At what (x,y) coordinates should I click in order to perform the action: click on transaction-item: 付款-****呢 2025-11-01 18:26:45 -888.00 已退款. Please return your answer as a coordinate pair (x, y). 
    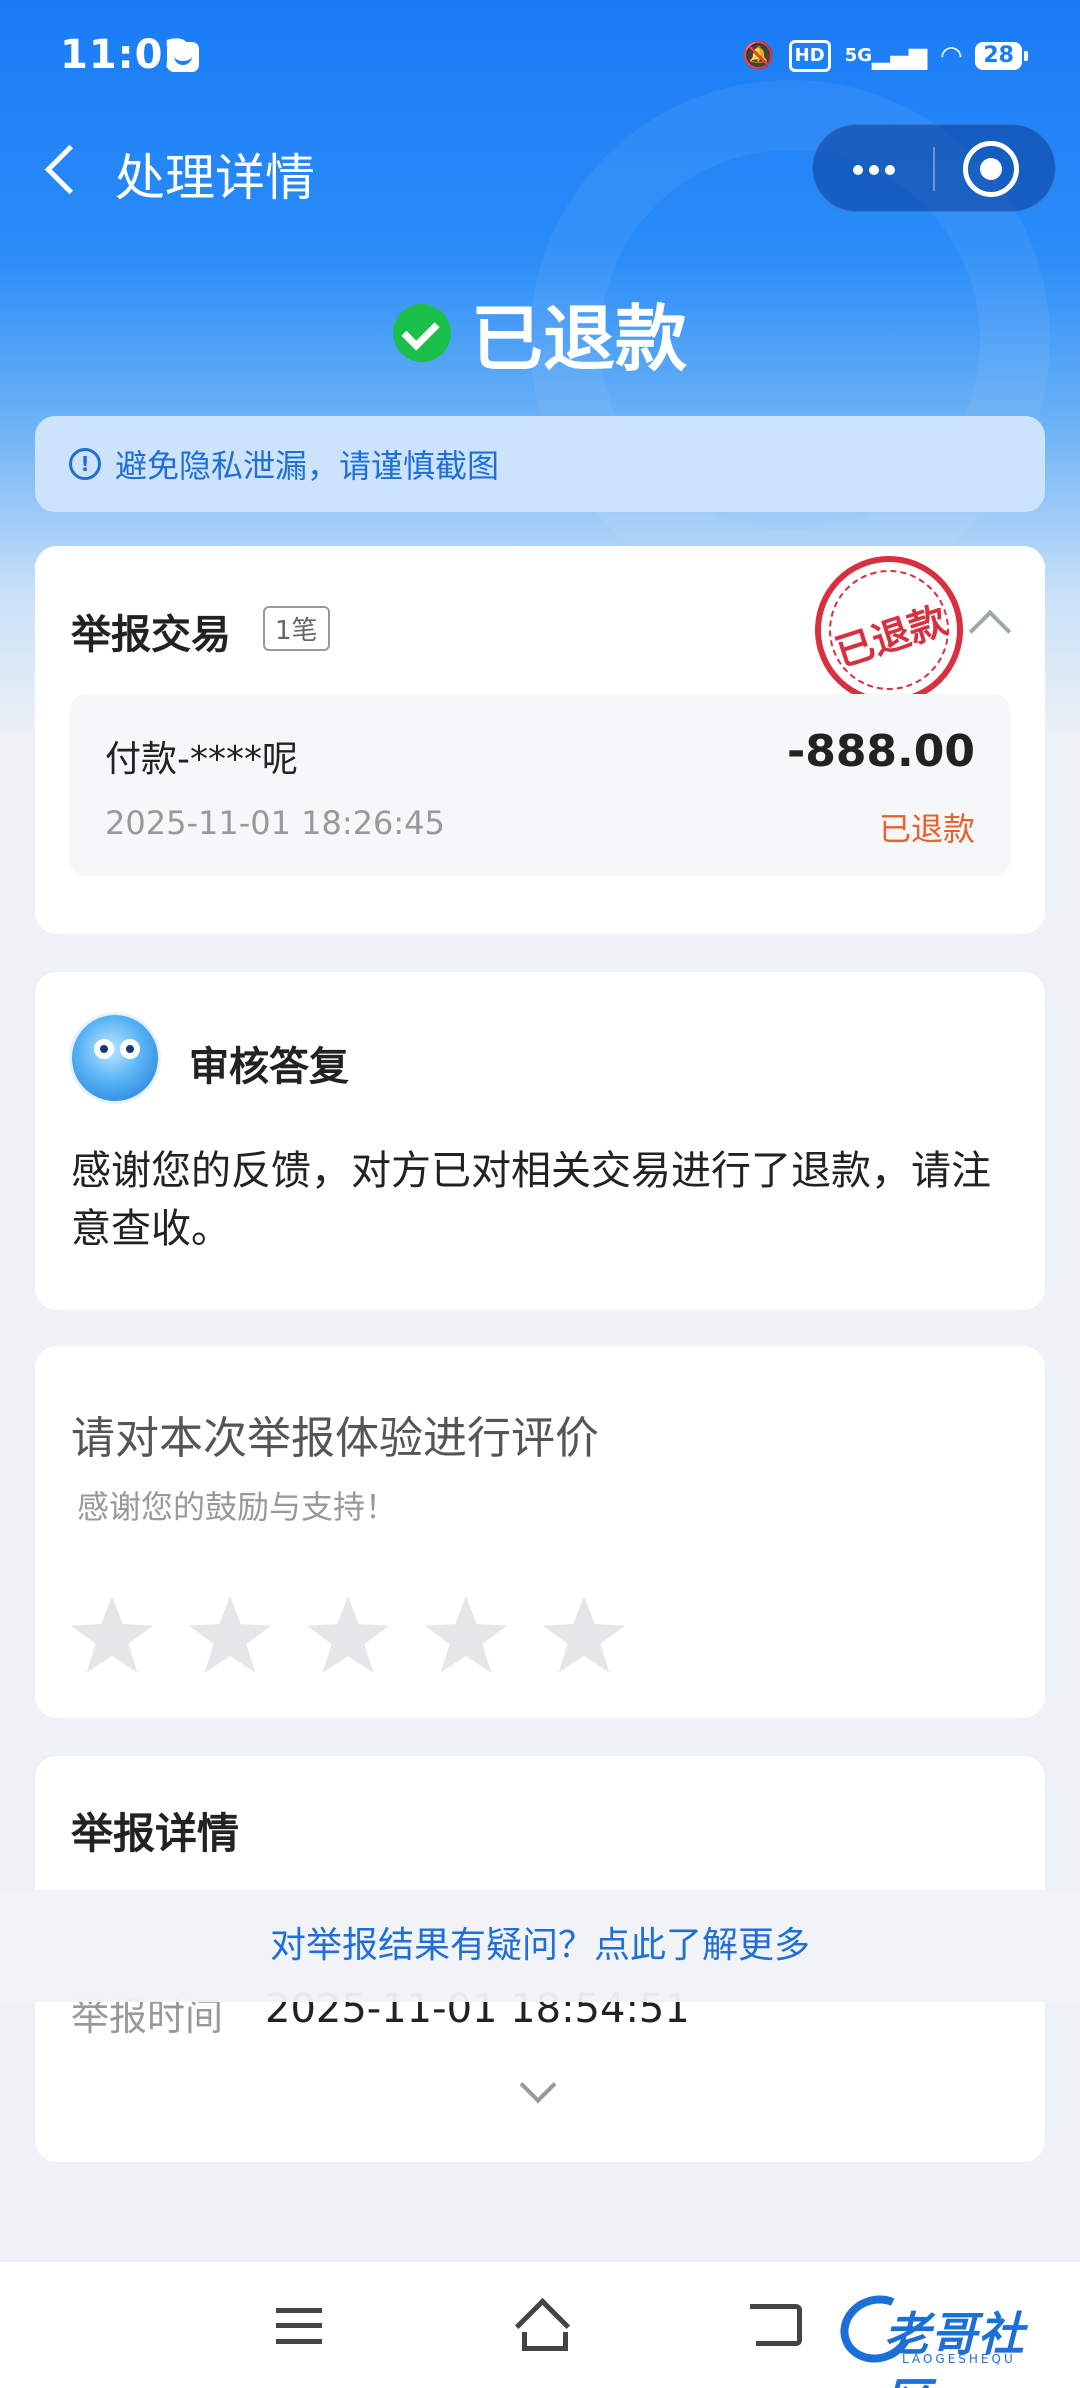
    Looking at the image, I should click on (540, 785).